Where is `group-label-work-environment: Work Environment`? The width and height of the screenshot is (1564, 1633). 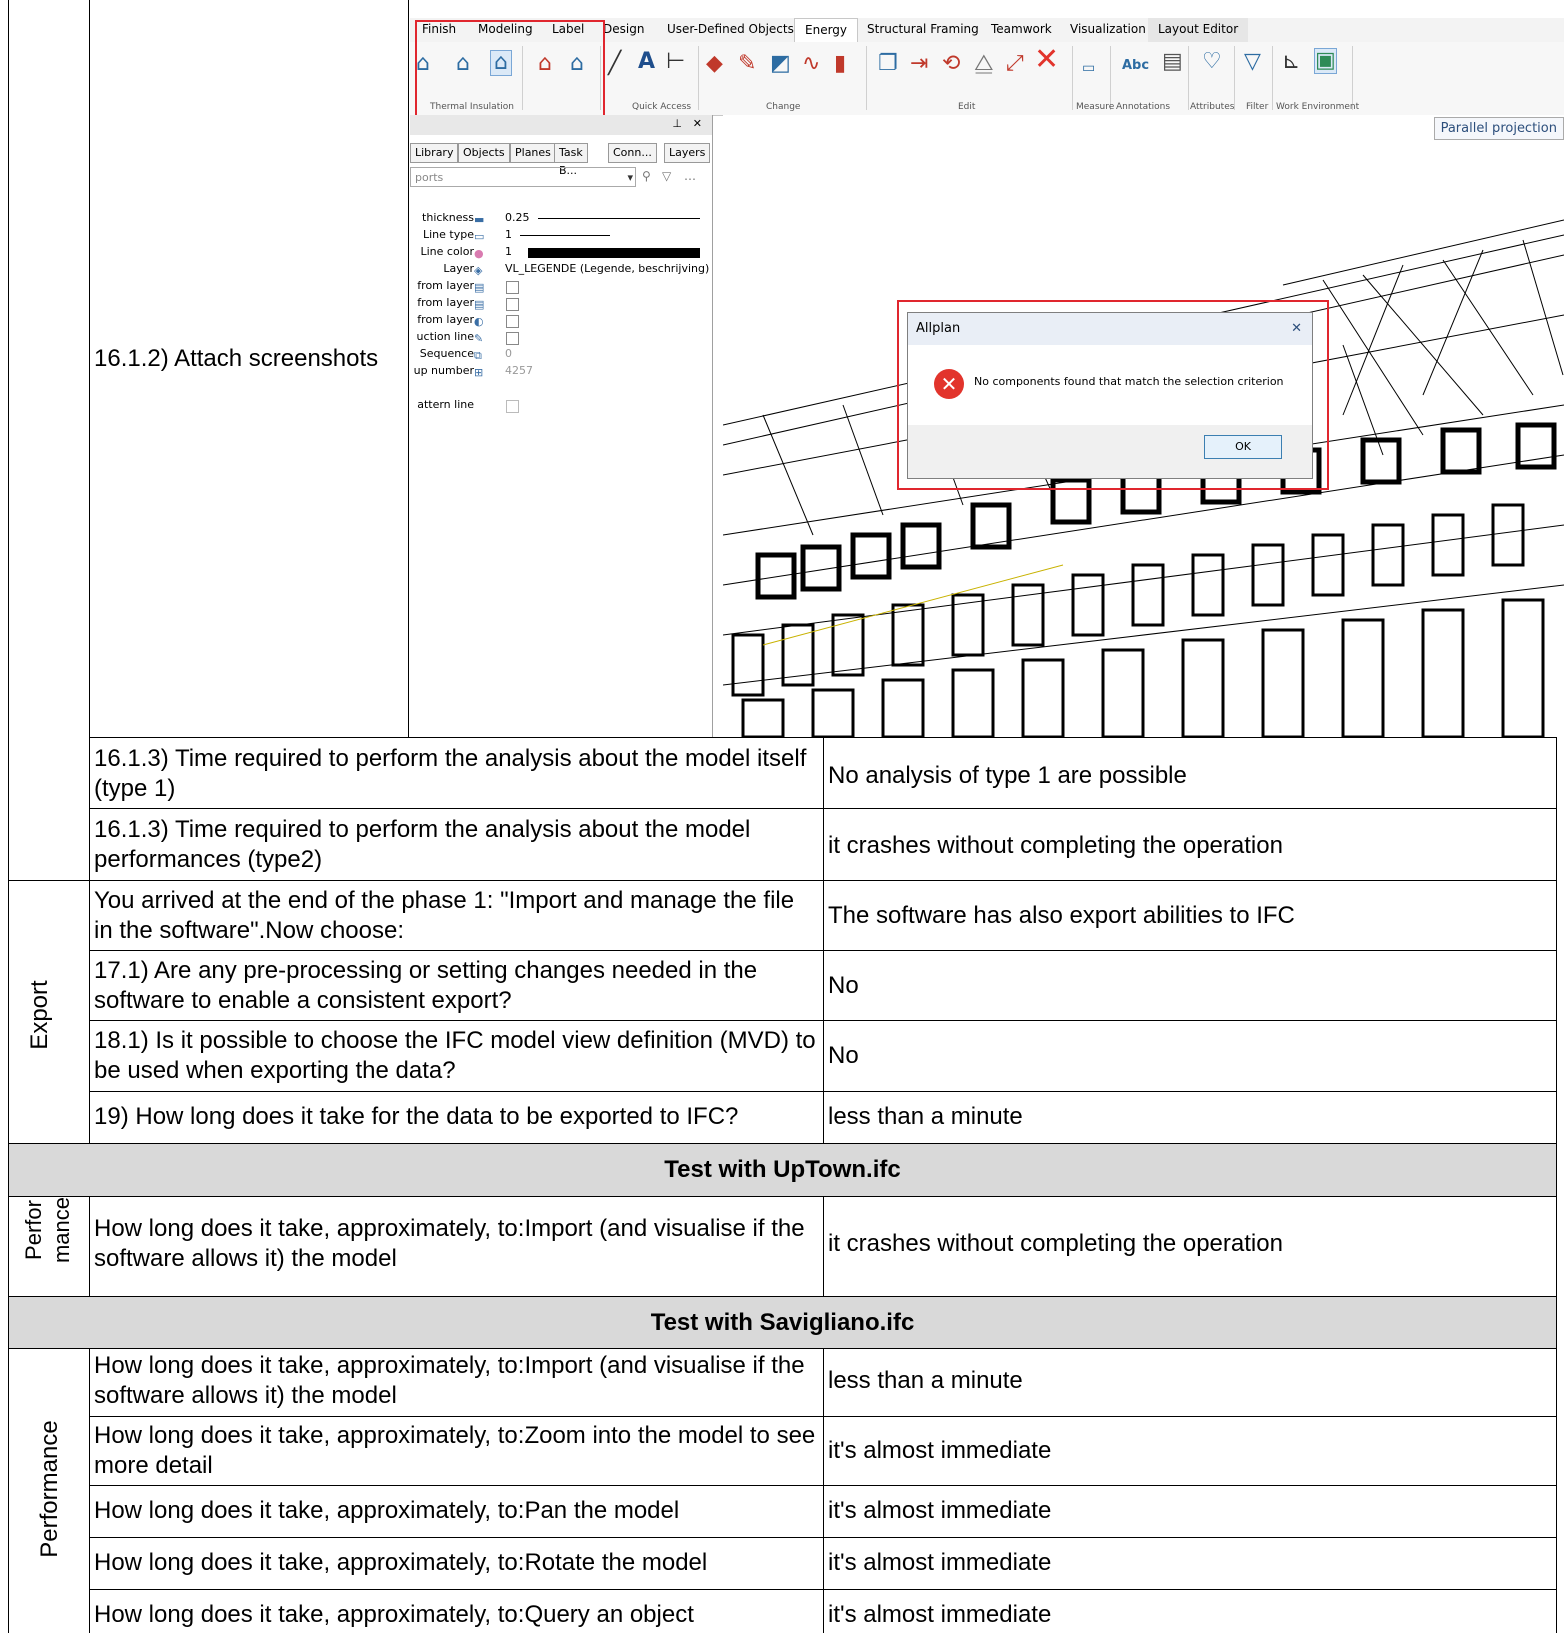
group-label-work-environment: Work Environment is located at coordinates (1318, 107).